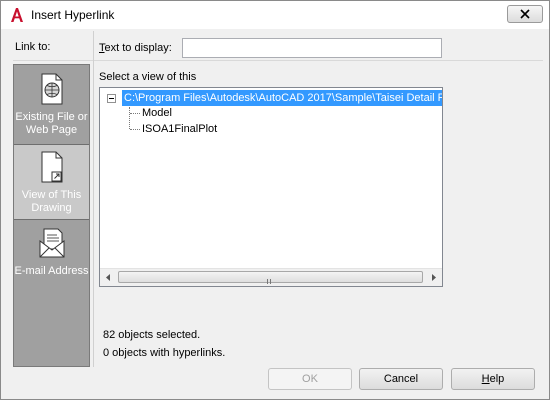 This screenshot has width=550, height=400. I want to click on horizontal-scrollbar, so click(271, 277).